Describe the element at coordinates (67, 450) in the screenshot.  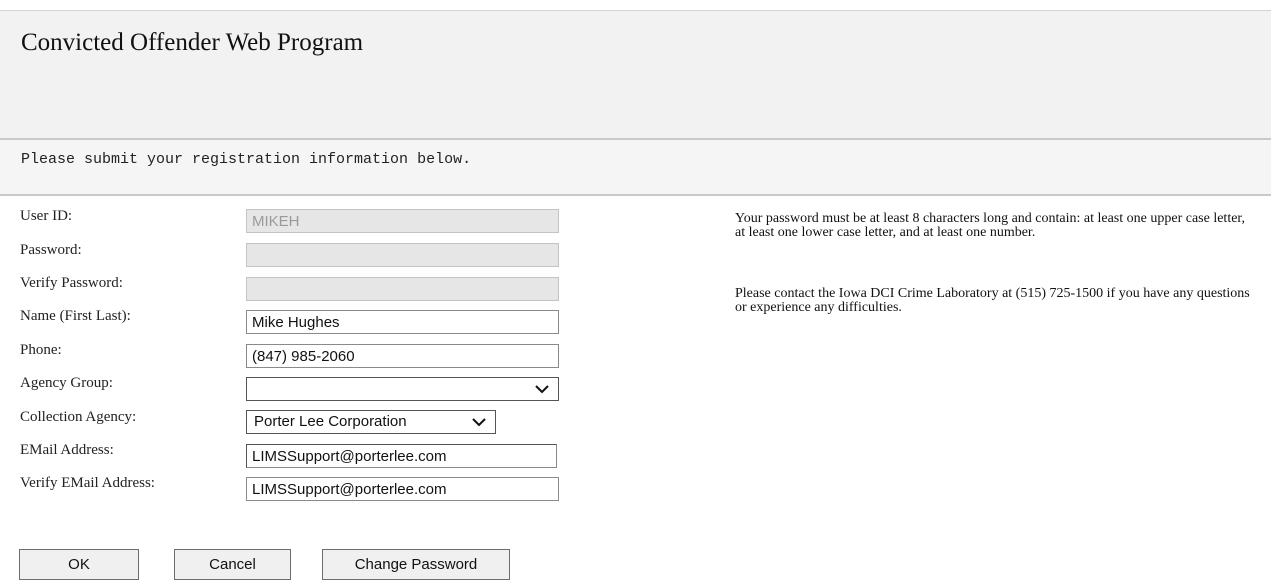
I see `email-label: EMail Address:` at that location.